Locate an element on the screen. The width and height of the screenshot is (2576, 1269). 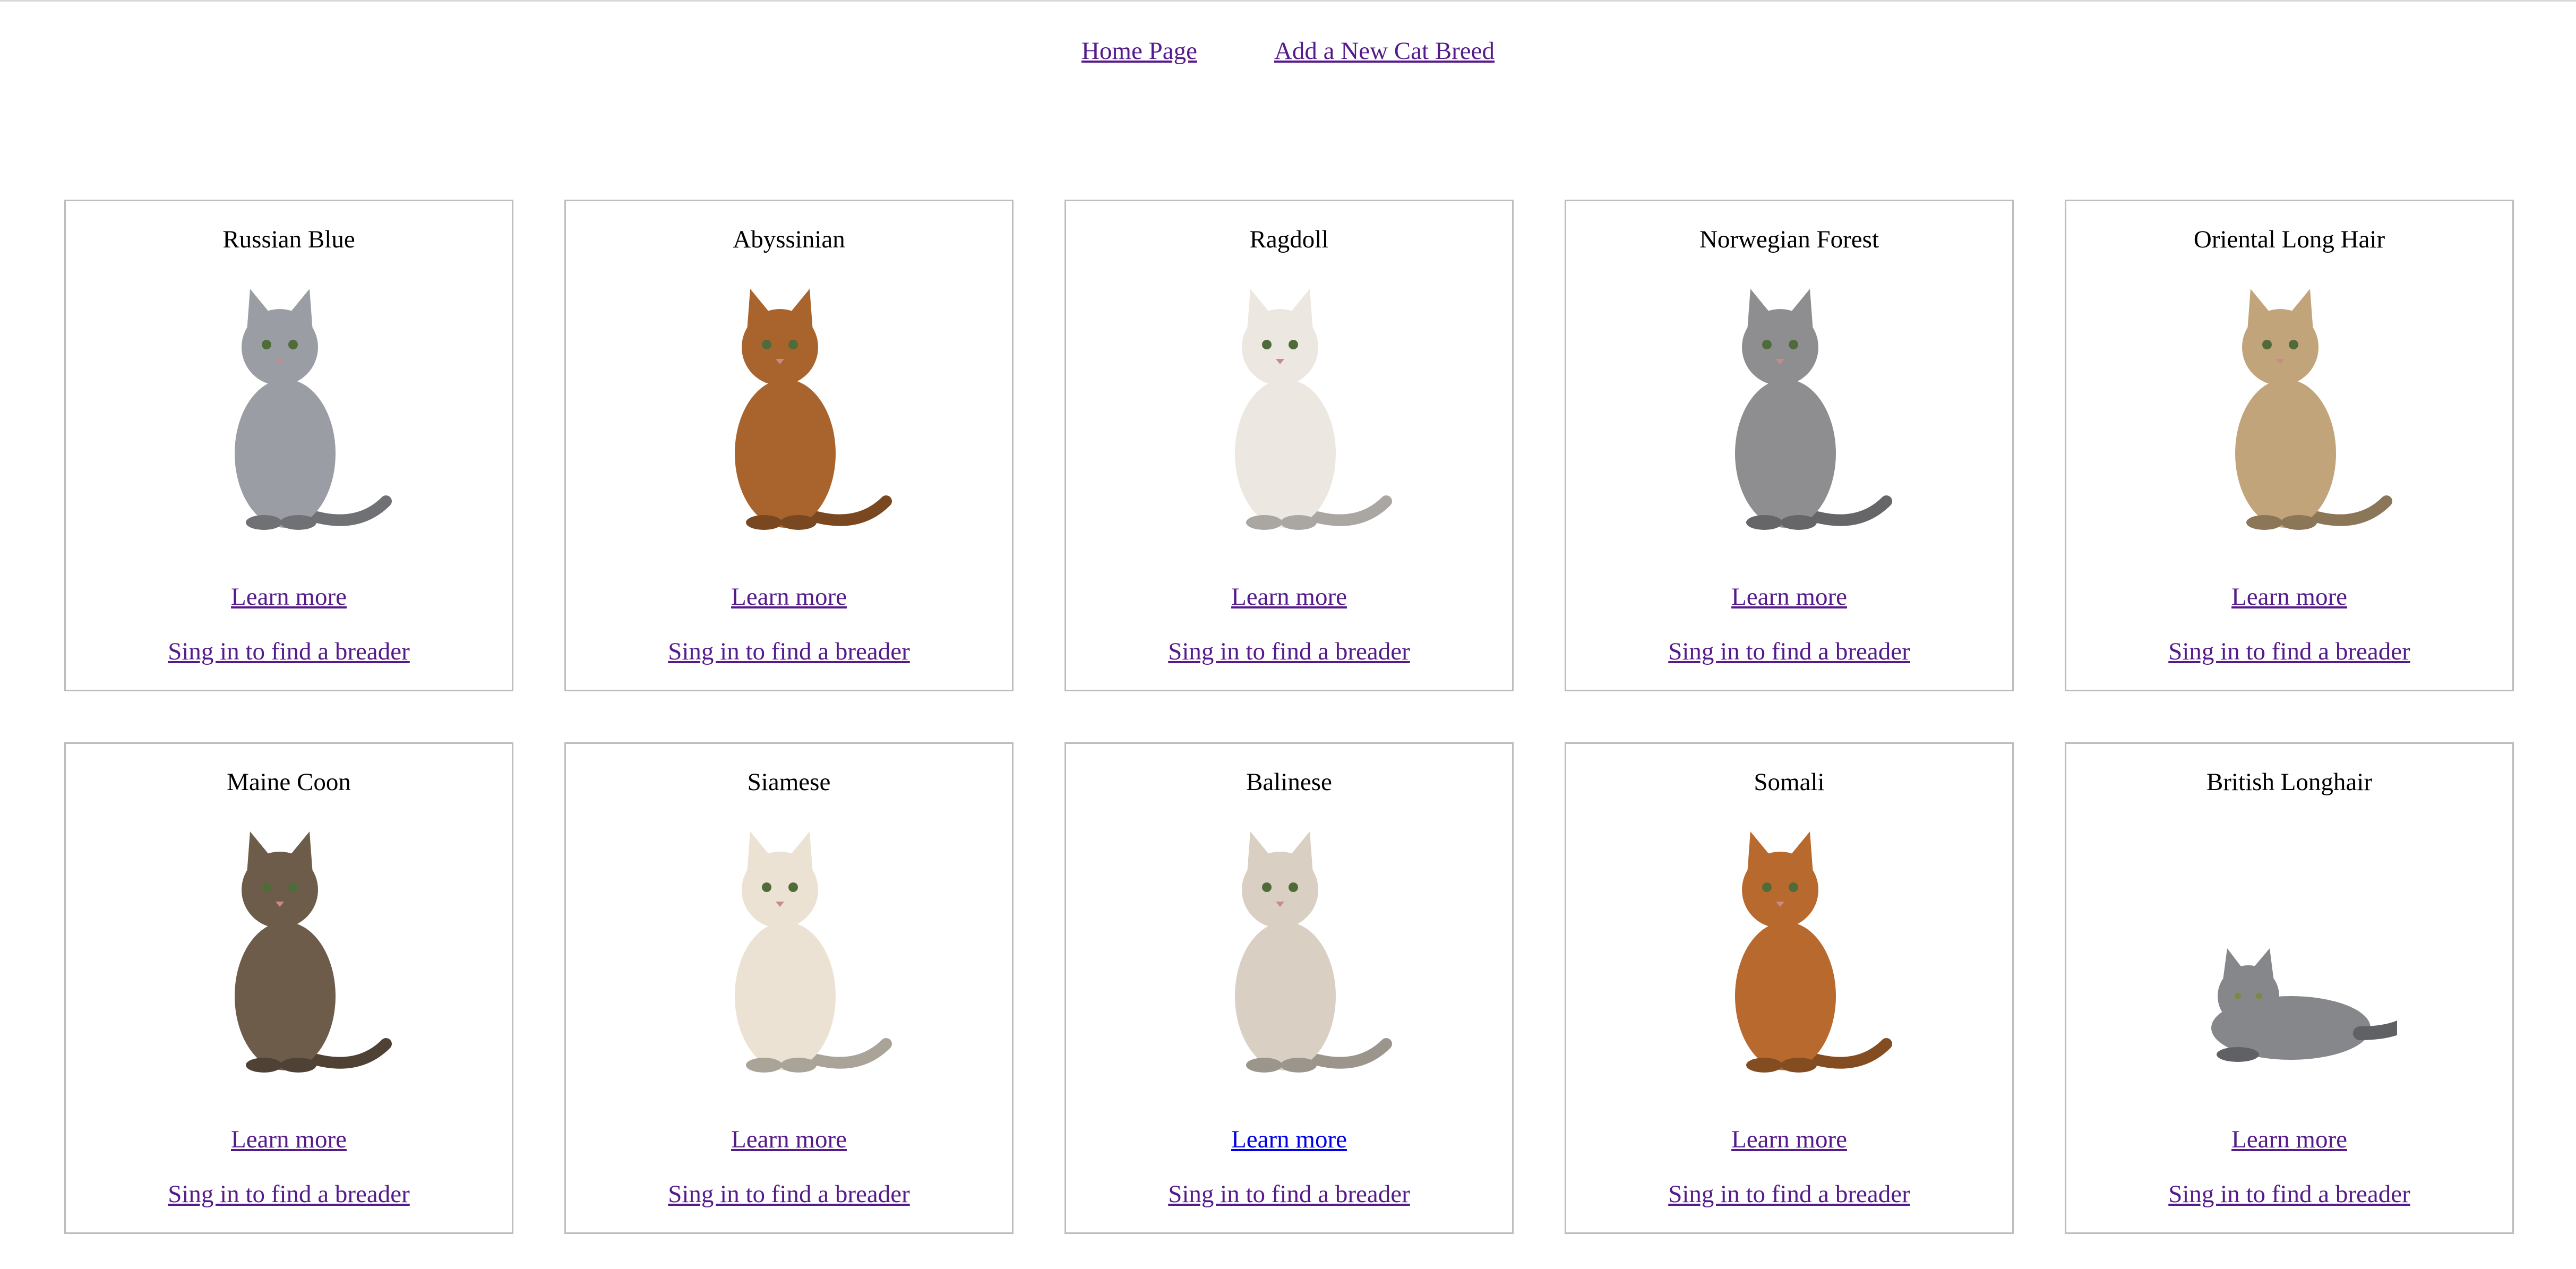
breed-name: Somali is located at coordinates (1790, 782).